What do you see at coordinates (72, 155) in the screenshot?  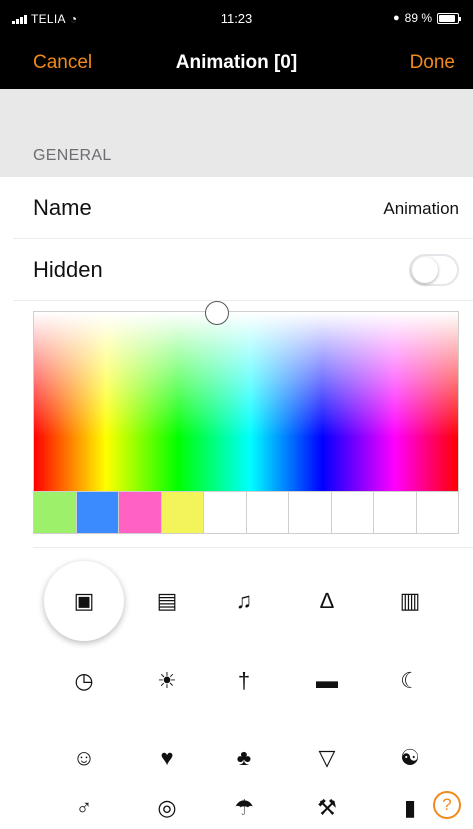 I see `section-title: GENERAL` at bounding box center [72, 155].